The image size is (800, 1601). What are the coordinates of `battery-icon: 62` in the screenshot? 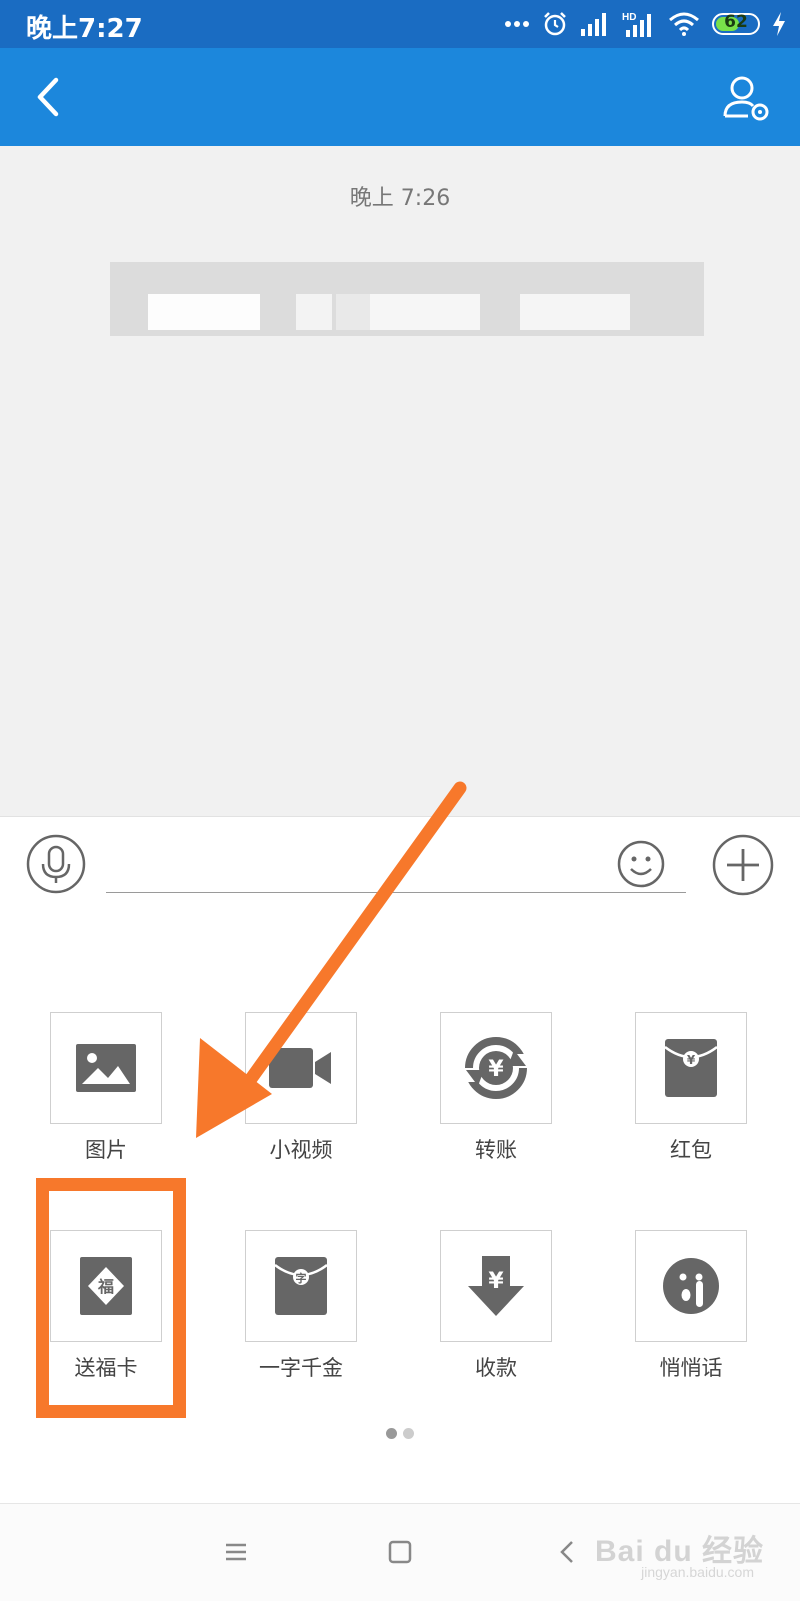 It's located at (736, 23).